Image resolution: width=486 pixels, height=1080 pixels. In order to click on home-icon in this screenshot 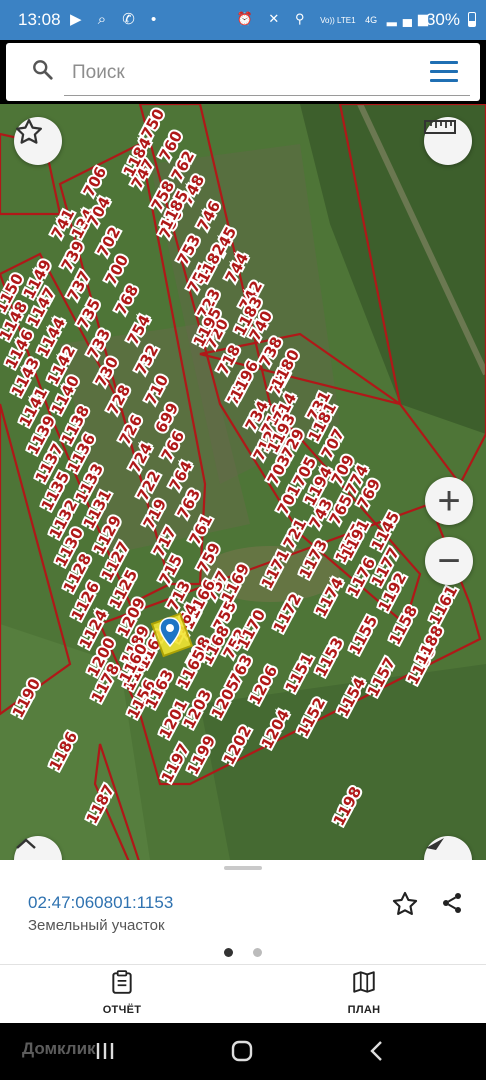, I will do `click(242, 1051)`.